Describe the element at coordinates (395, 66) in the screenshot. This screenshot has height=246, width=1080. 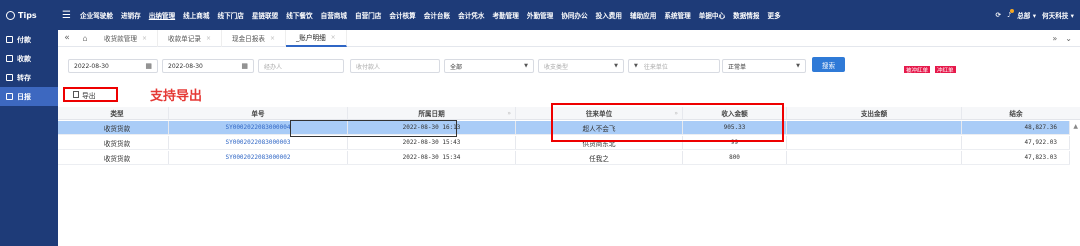
I see `payee-input: 收付款人` at that location.